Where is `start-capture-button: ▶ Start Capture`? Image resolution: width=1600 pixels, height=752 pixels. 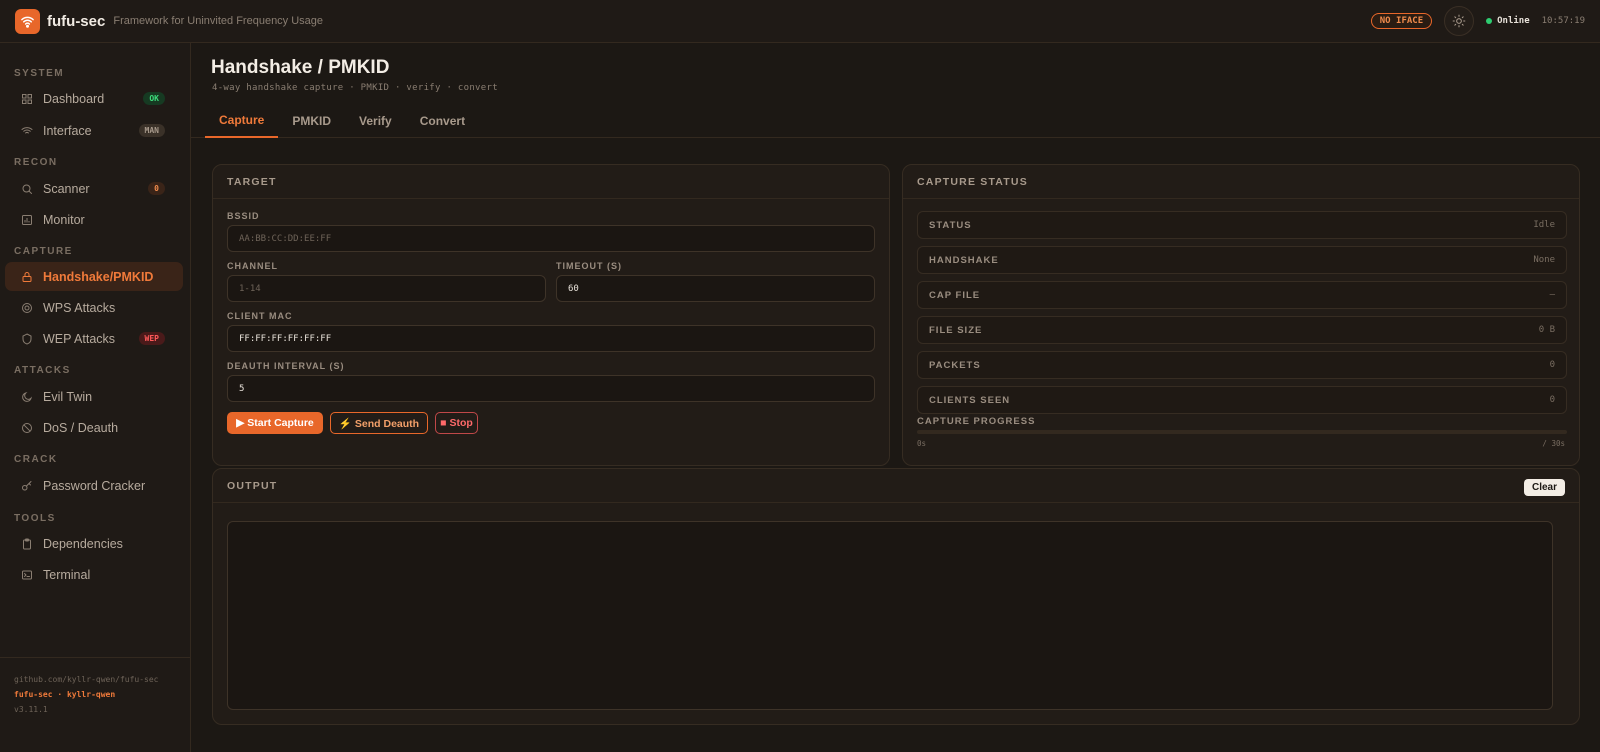 start-capture-button: ▶ Start Capture is located at coordinates (275, 423).